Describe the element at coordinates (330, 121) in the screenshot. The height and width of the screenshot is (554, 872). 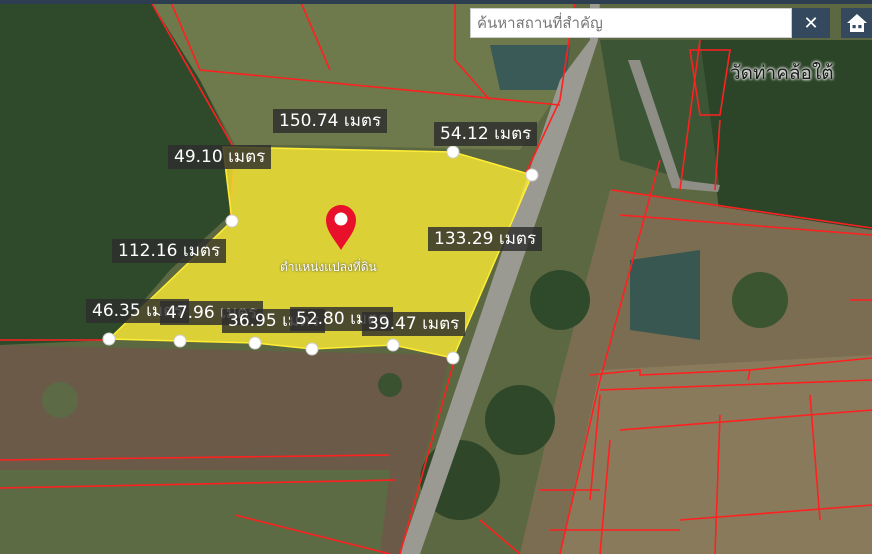
I see `distance-label: 150.74 เมตร` at that location.